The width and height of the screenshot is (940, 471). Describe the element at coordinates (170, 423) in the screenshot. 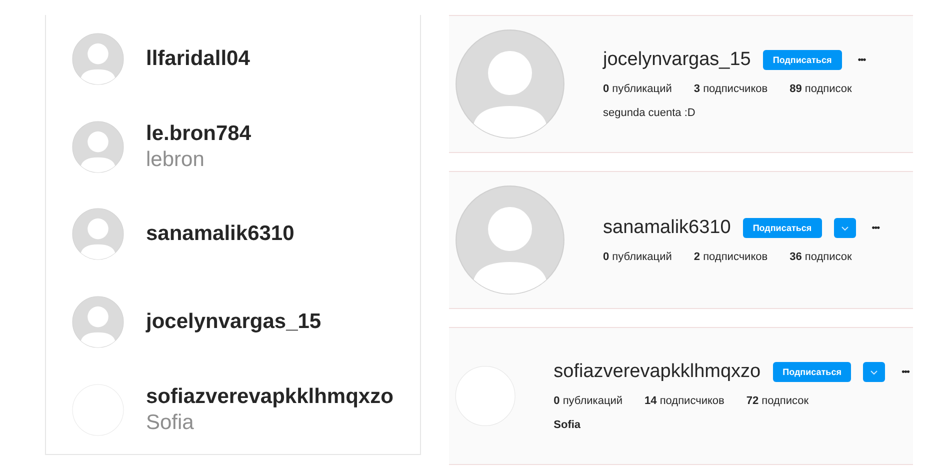

I see `full-name: Sofia` at that location.